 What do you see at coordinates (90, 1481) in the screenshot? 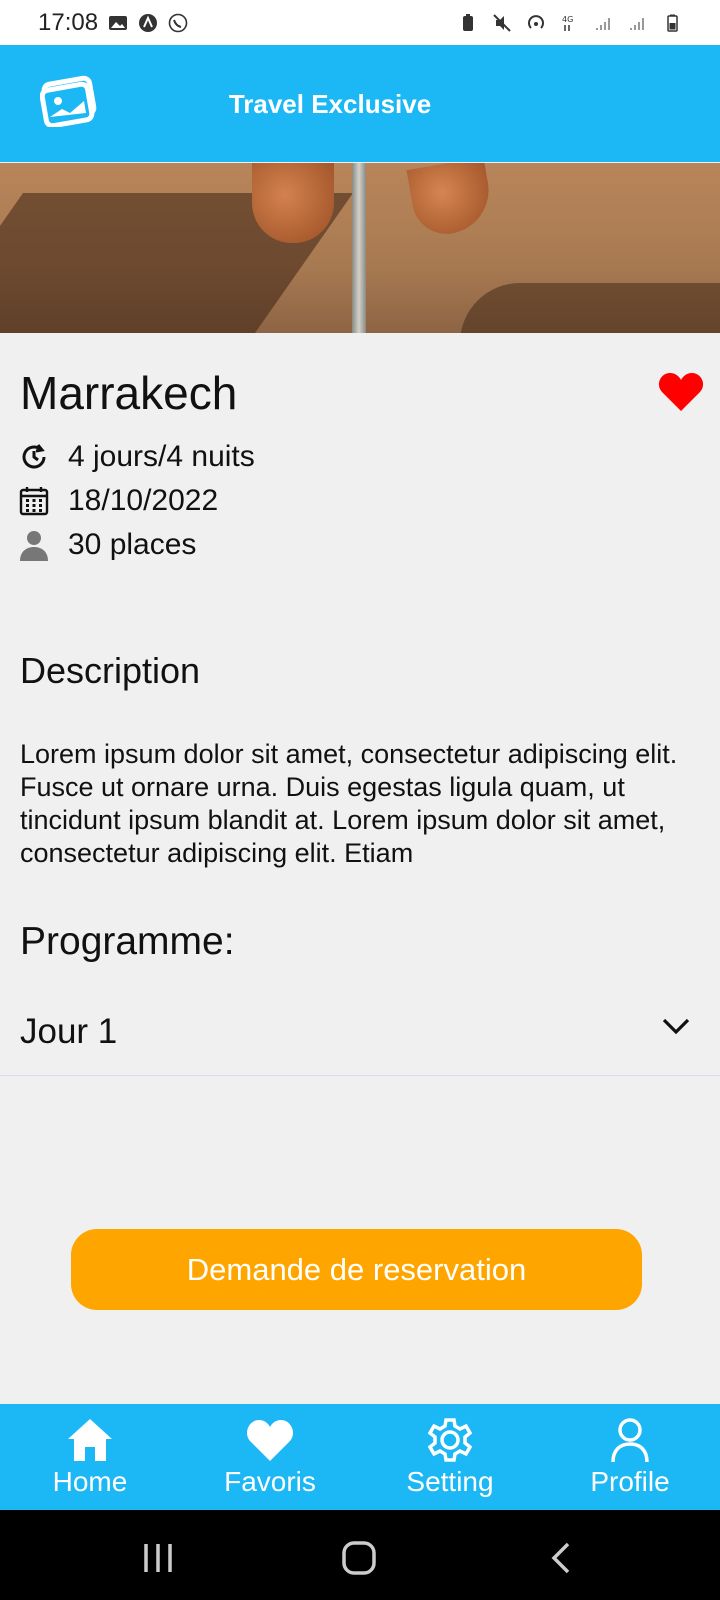
I see `nav-label-home: Home` at bounding box center [90, 1481].